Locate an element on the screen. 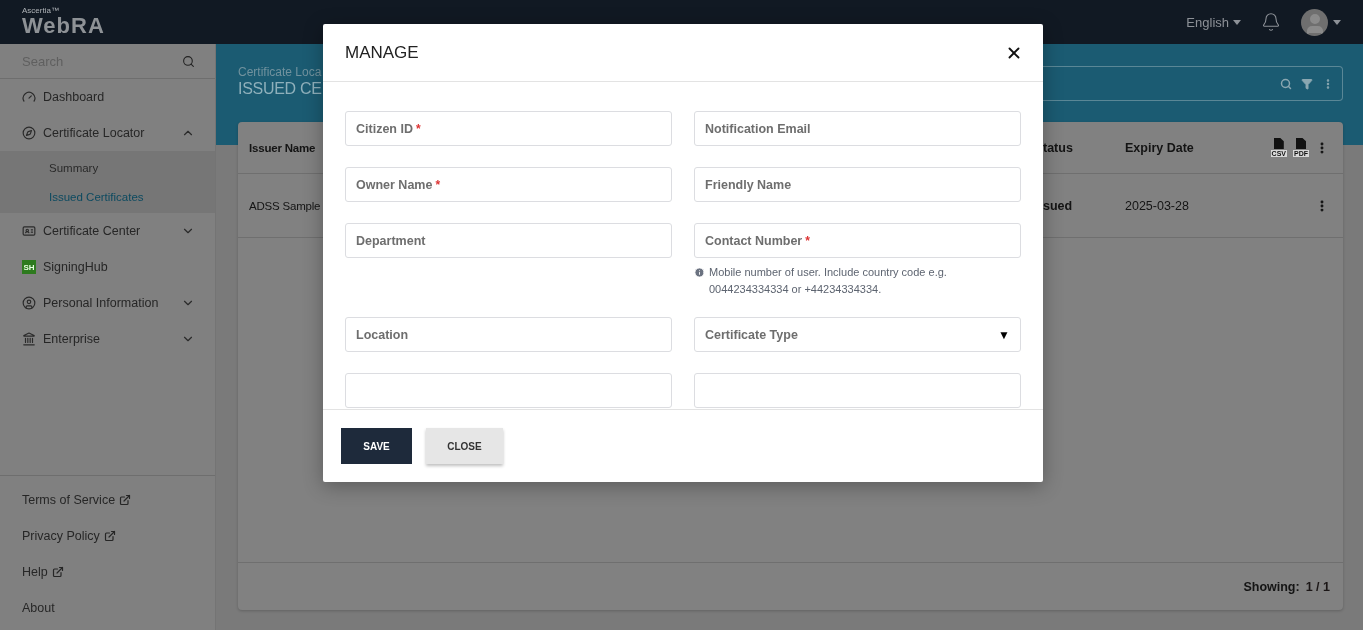 Image resolution: width=1363 pixels, height=630 pixels. sidebar-item: Certificate Center is located at coordinates (107, 231).